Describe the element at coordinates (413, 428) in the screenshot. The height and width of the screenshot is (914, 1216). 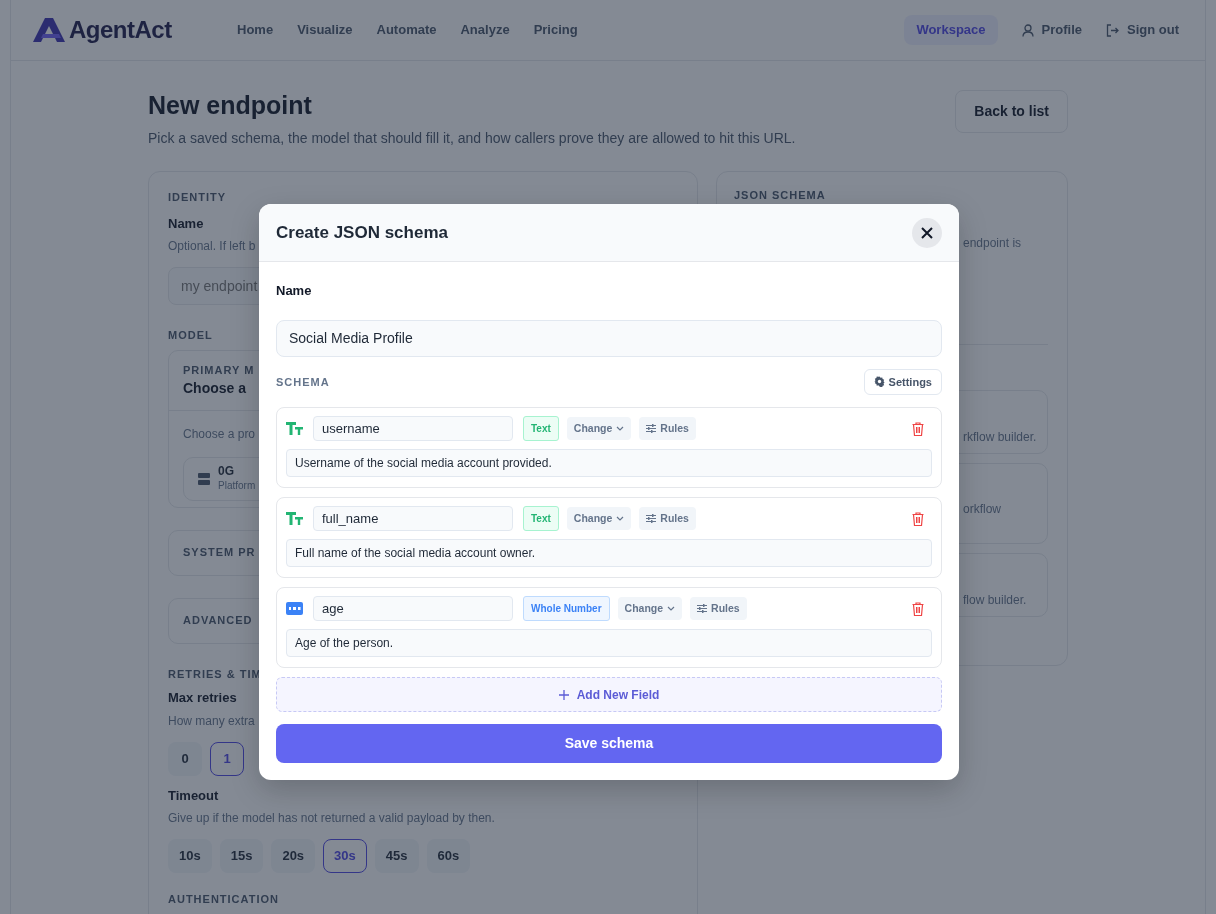
I see `field-name-input: username` at that location.